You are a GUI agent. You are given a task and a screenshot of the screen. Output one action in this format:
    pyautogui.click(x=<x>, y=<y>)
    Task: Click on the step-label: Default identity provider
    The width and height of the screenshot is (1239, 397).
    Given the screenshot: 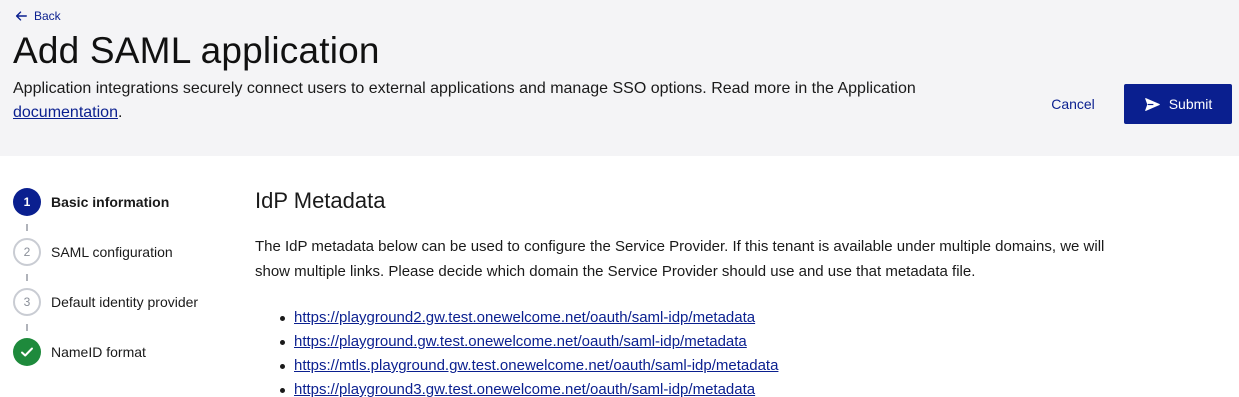 What is the action you would take?
    pyautogui.click(x=125, y=302)
    